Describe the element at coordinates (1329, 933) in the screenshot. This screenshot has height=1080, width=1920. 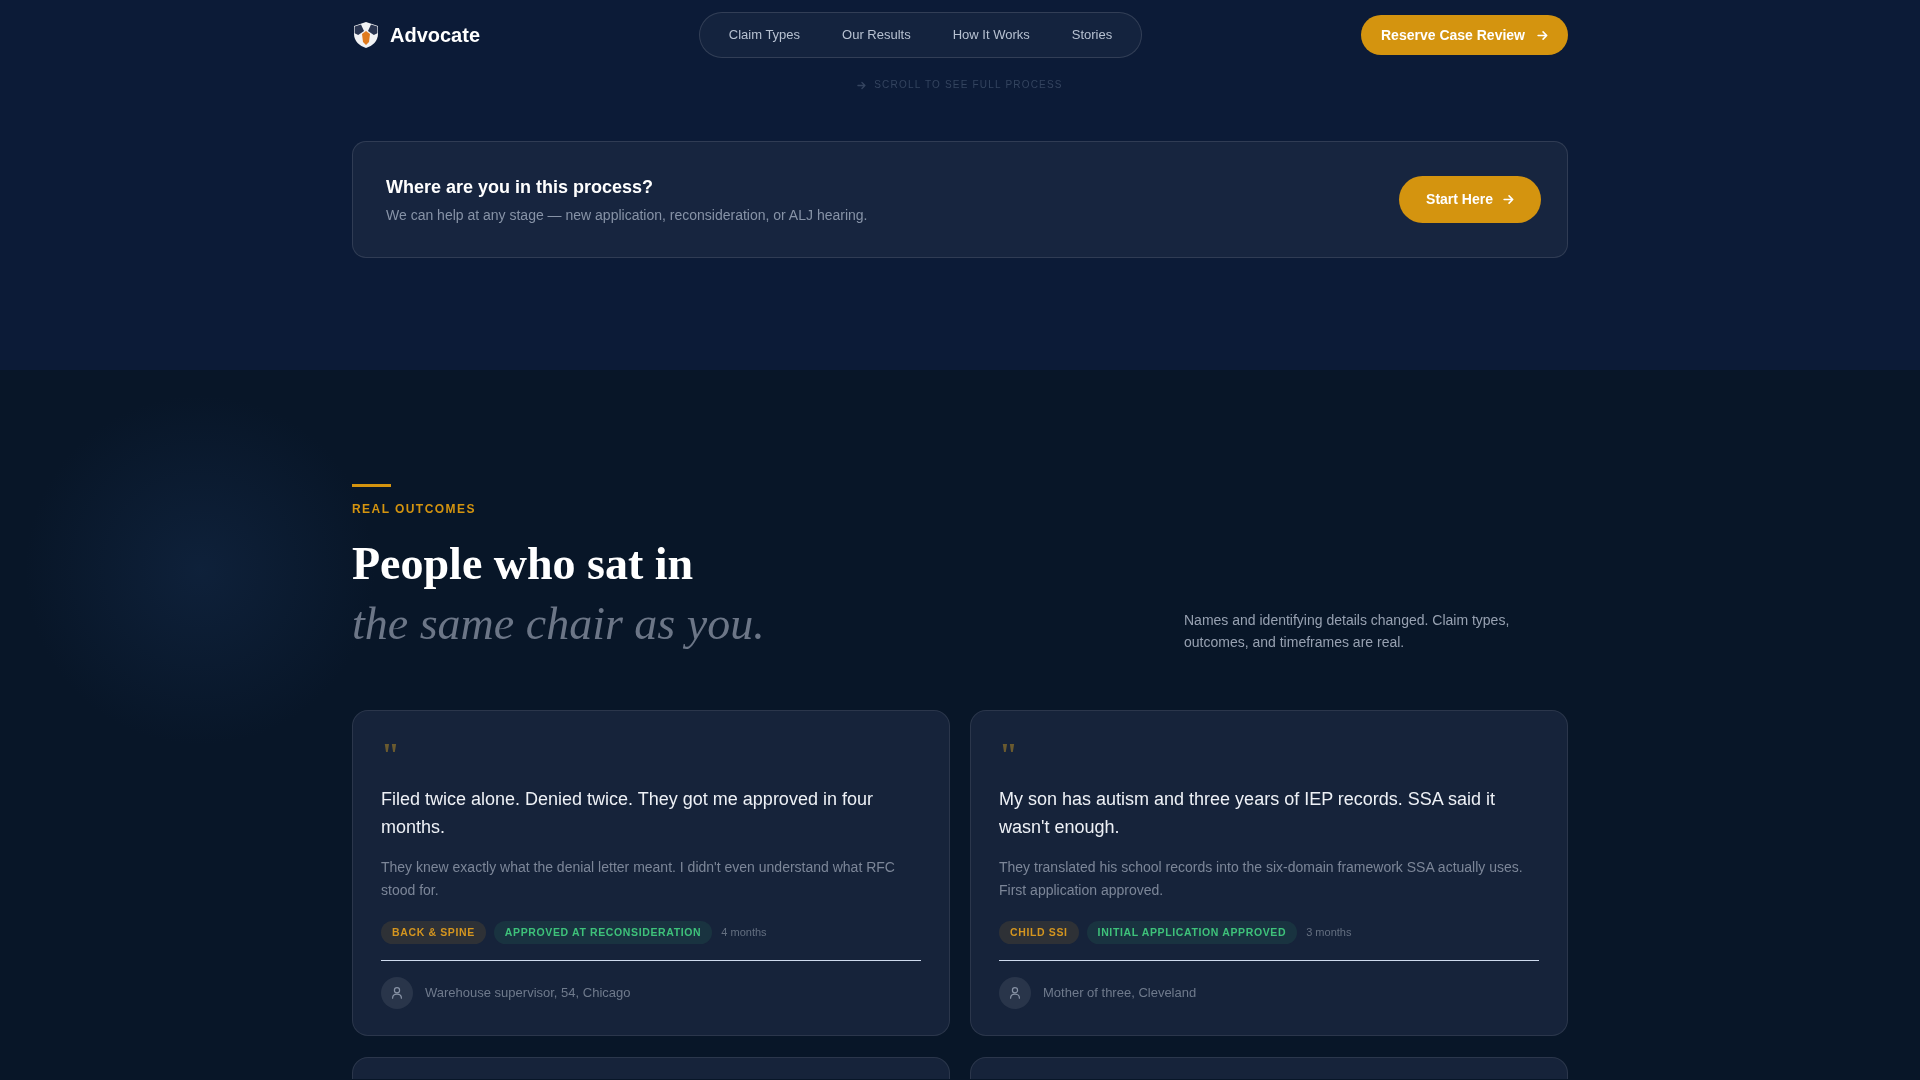
I see `duration-text: 3 months` at that location.